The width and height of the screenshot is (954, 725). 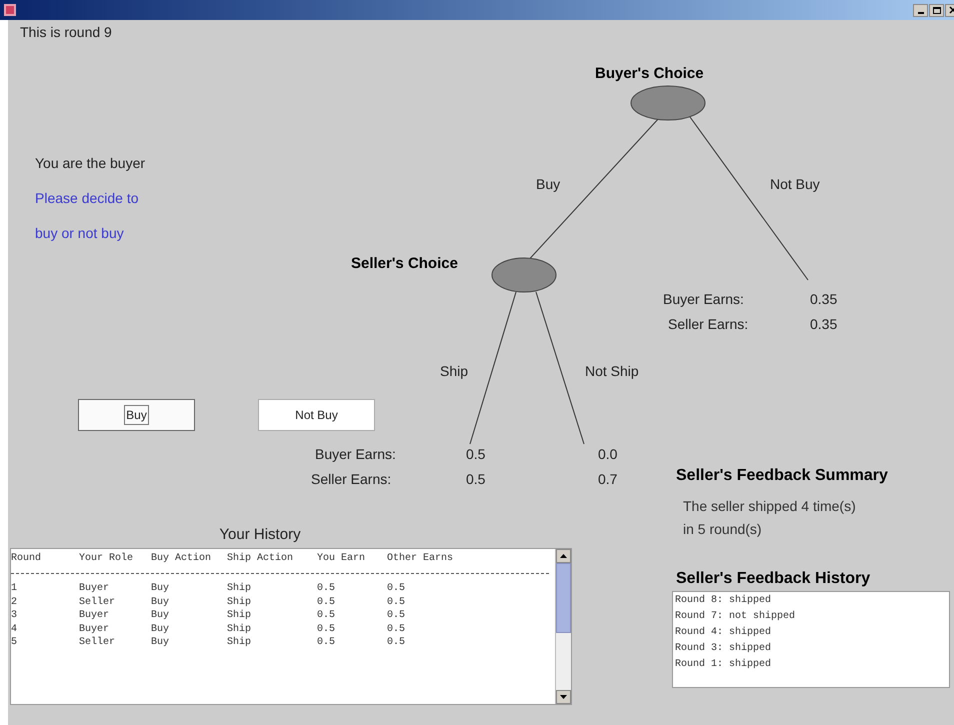 I want to click on feedback-entry: Round 3: shipped, so click(x=723, y=649).